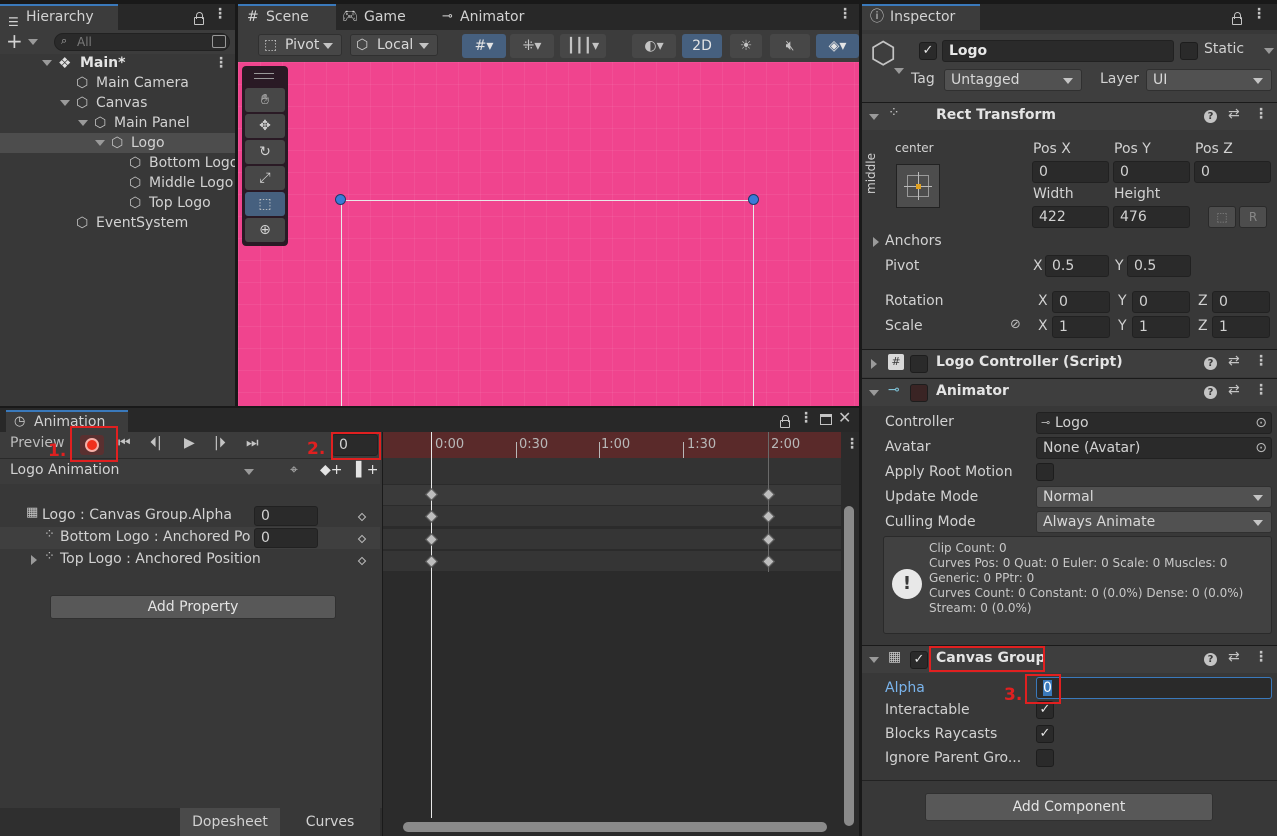  I want to click on avatar-field: None (Avatar) ⊙, so click(1154, 448).